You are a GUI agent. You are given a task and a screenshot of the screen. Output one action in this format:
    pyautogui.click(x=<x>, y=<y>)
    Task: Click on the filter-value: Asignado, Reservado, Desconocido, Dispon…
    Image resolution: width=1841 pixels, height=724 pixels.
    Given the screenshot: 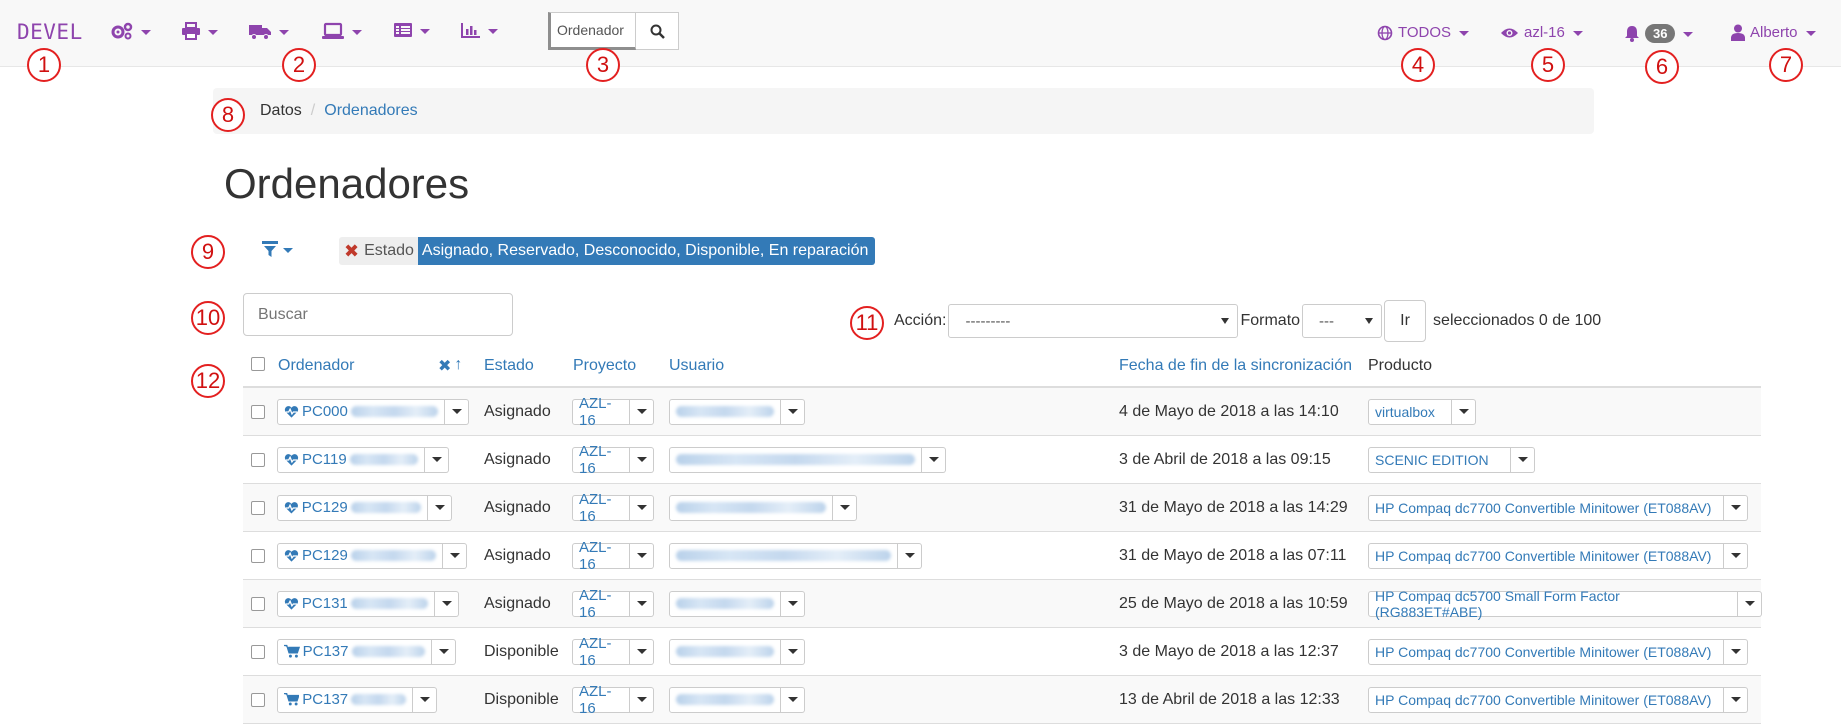 What is the action you would take?
    pyautogui.click(x=646, y=251)
    